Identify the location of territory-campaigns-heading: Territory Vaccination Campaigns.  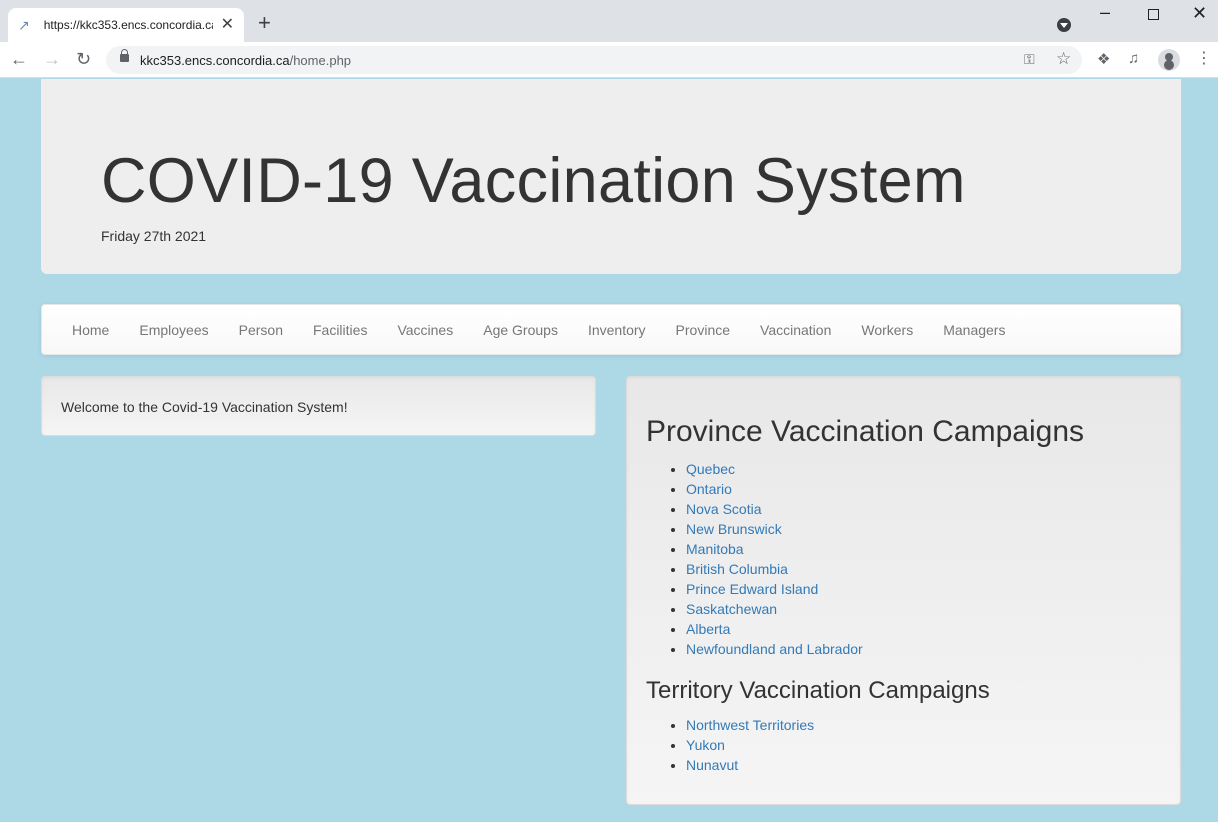
(818, 690).